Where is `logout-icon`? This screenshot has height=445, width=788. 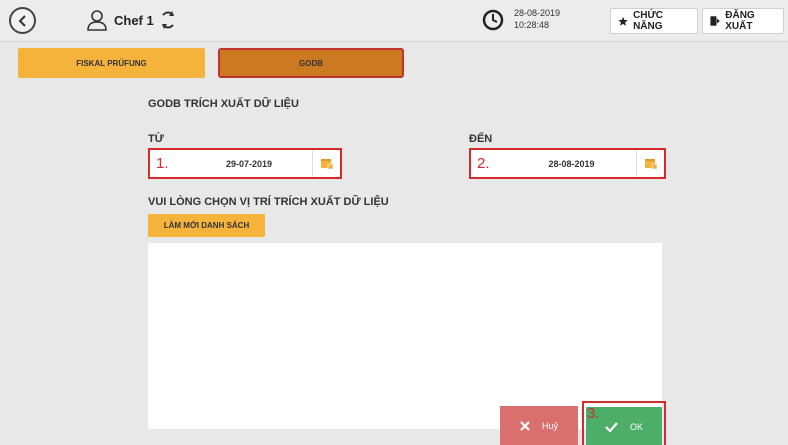
logout-icon is located at coordinates (715, 21).